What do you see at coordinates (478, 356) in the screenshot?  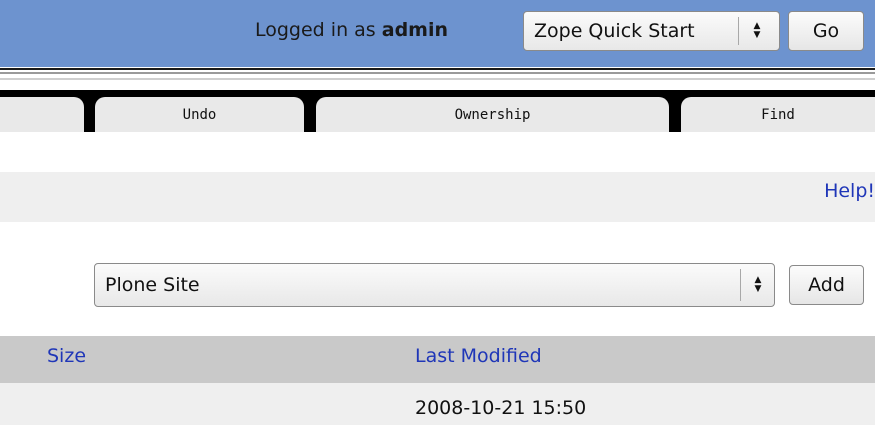 I see `column-header-last-modified: Last Modified` at bounding box center [478, 356].